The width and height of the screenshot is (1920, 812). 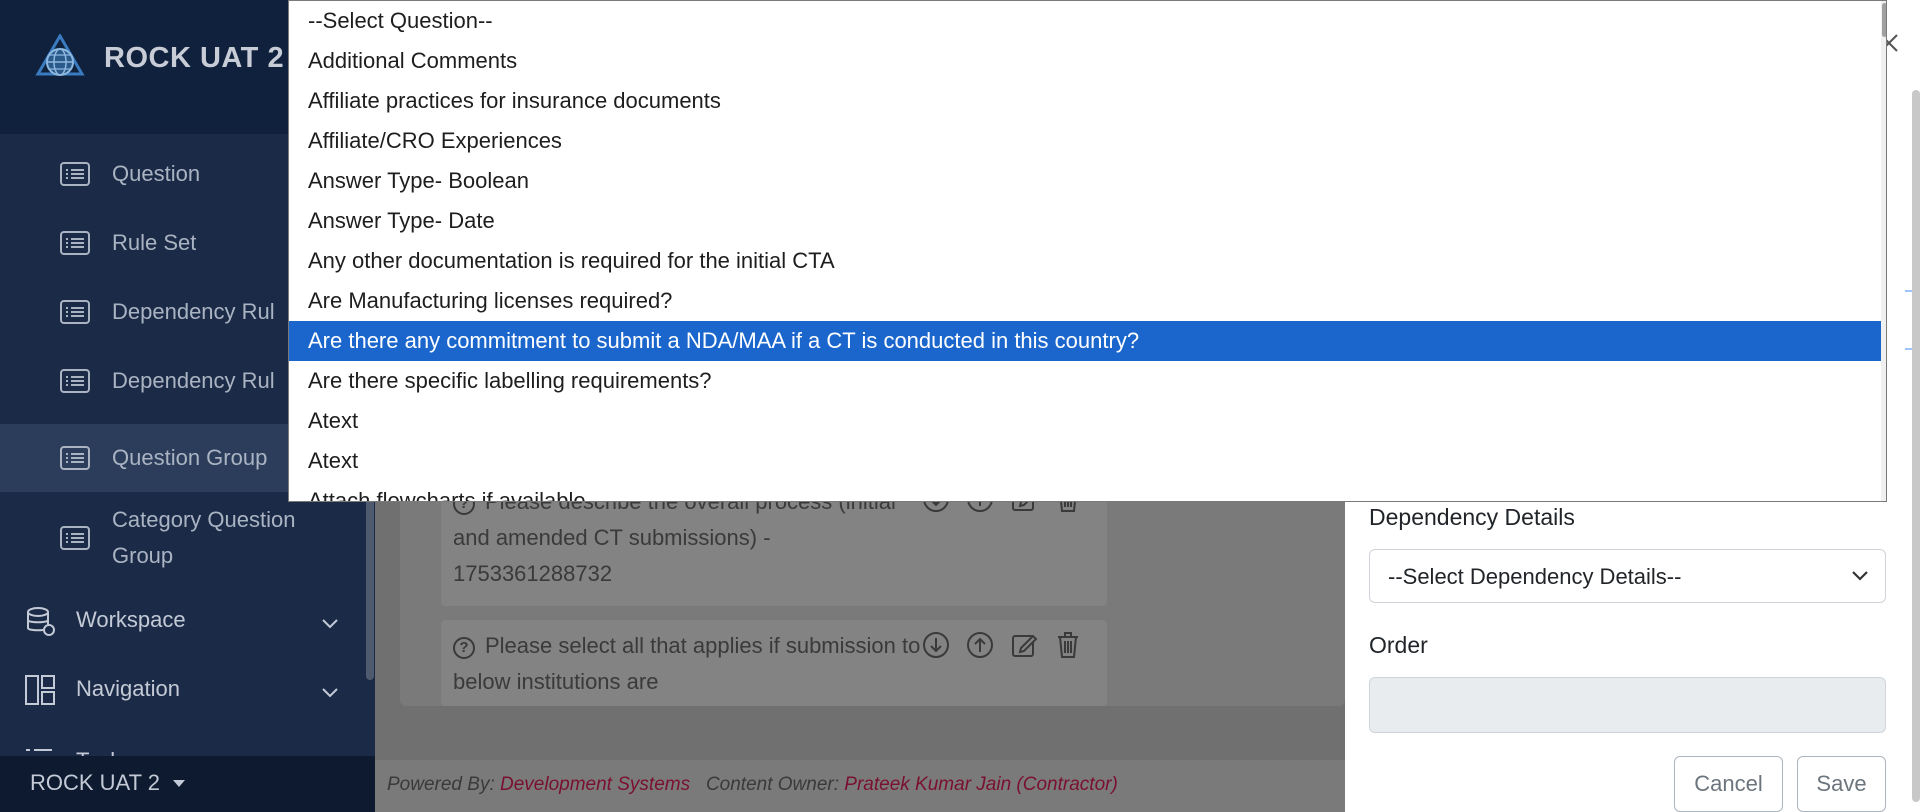 What do you see at coordinates (194, 58) in the screenshot?
I see `app-brand: ROCK UAT 2` at bounding box center [194, 58].